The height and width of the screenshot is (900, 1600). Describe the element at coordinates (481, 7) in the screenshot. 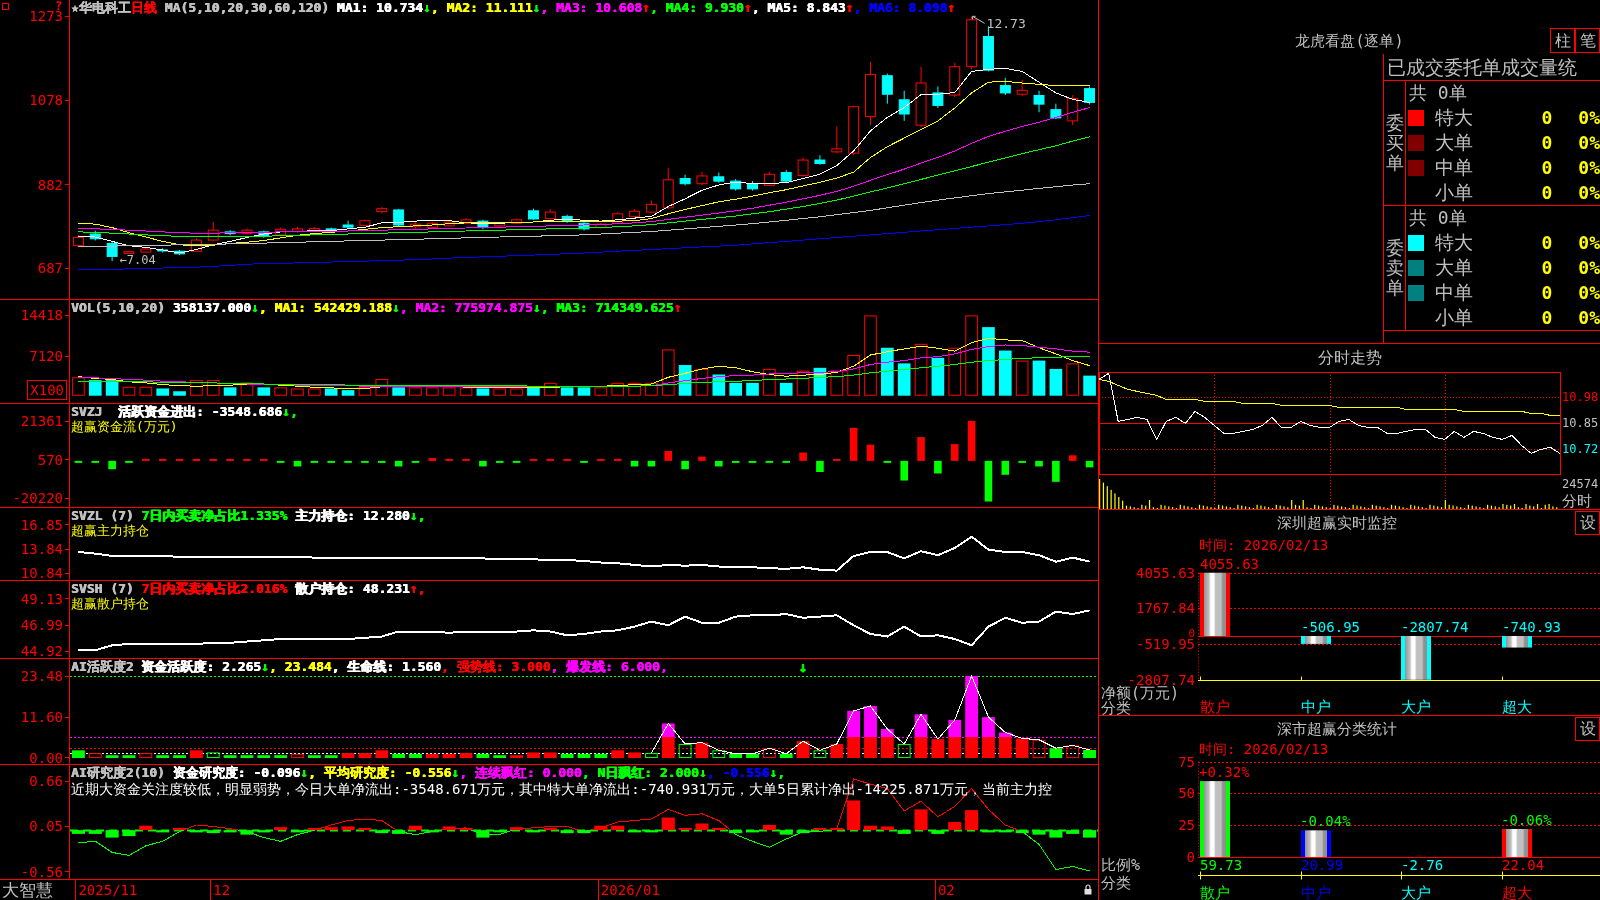

I see `indicator-text: , MA2: 11.111` at that location.